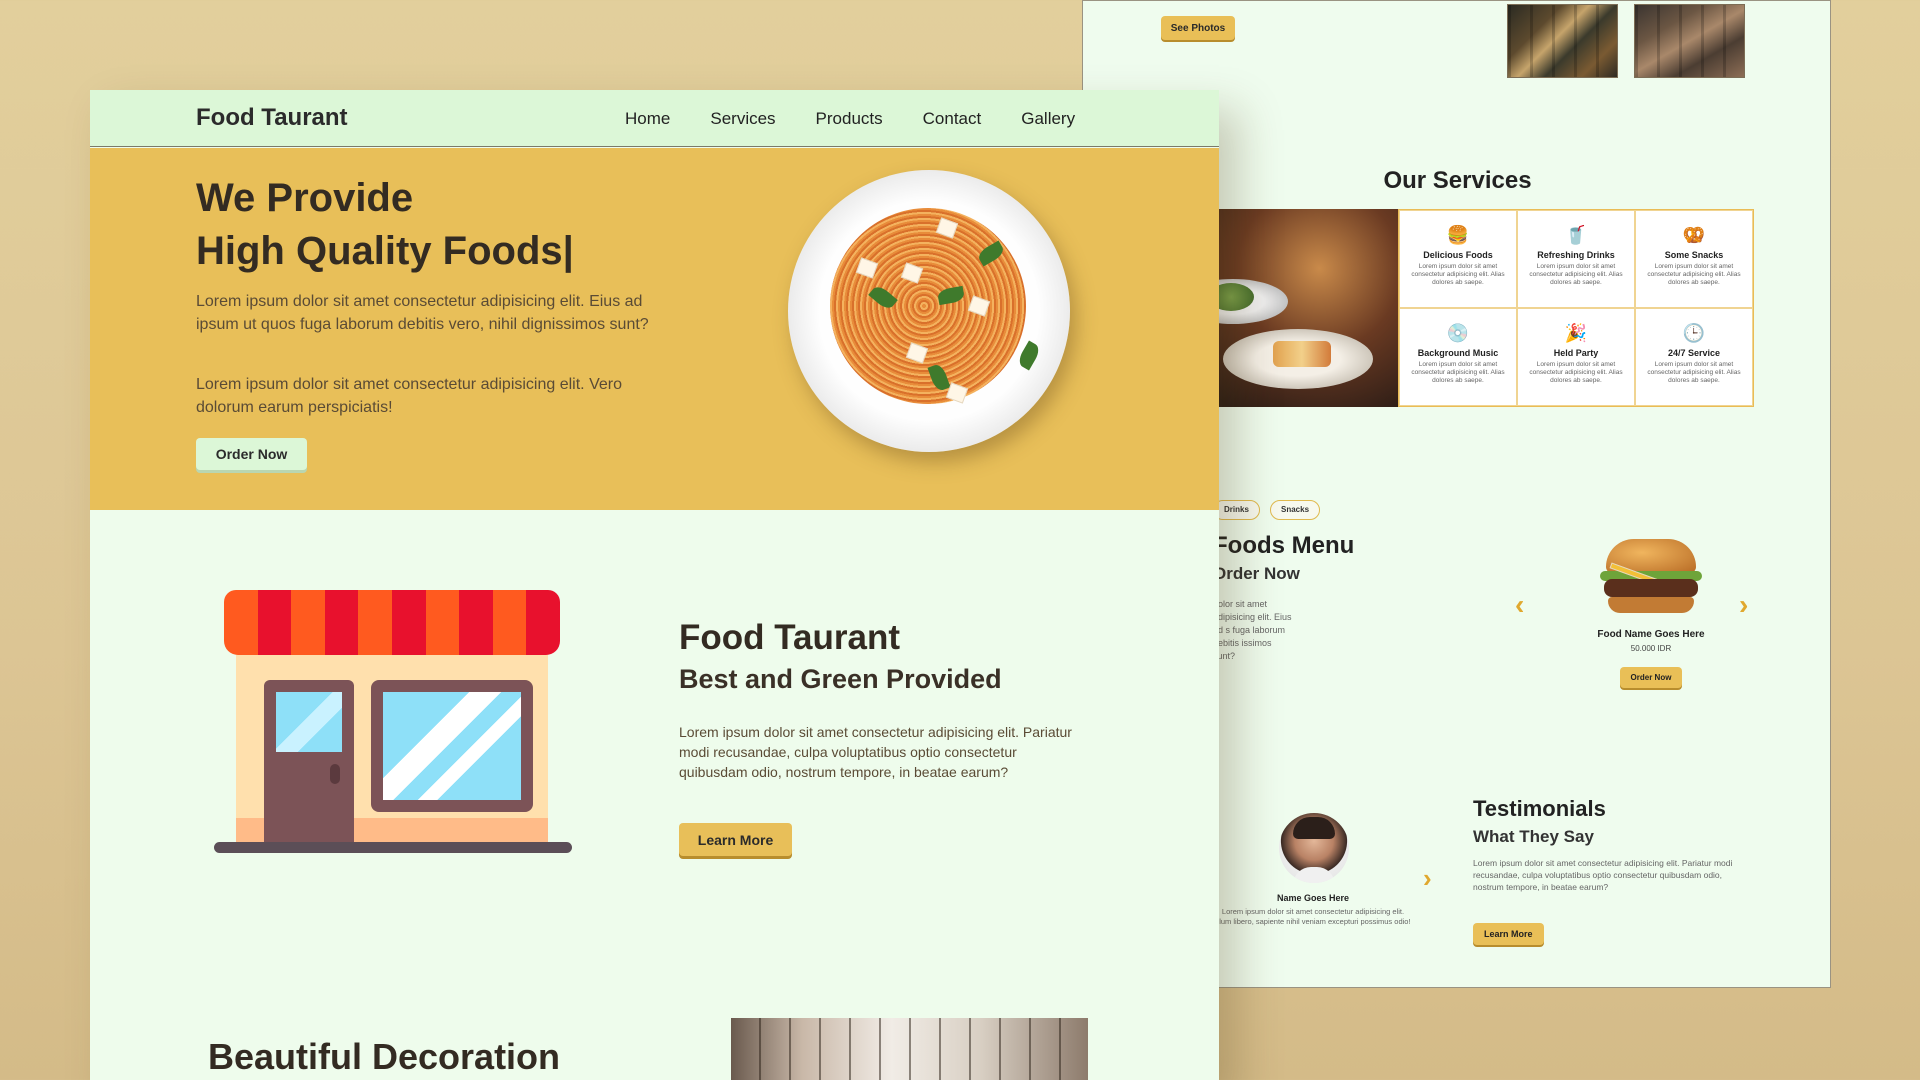 This screenshot has width=1920, height=1080. I want to click on chevron-left-icon: ‹, so click(1519, 605).